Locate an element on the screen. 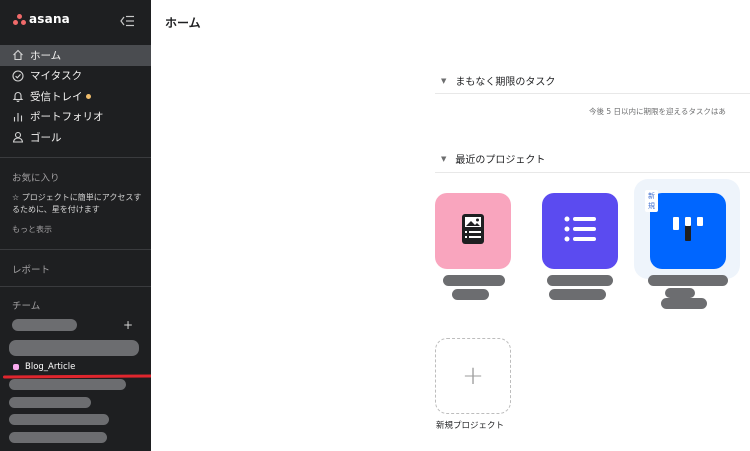 This screenshot has height=451, width=750. upcoming-tasks-header: ▼ まもなく期限のタスク is located at coordinates (498, 81).